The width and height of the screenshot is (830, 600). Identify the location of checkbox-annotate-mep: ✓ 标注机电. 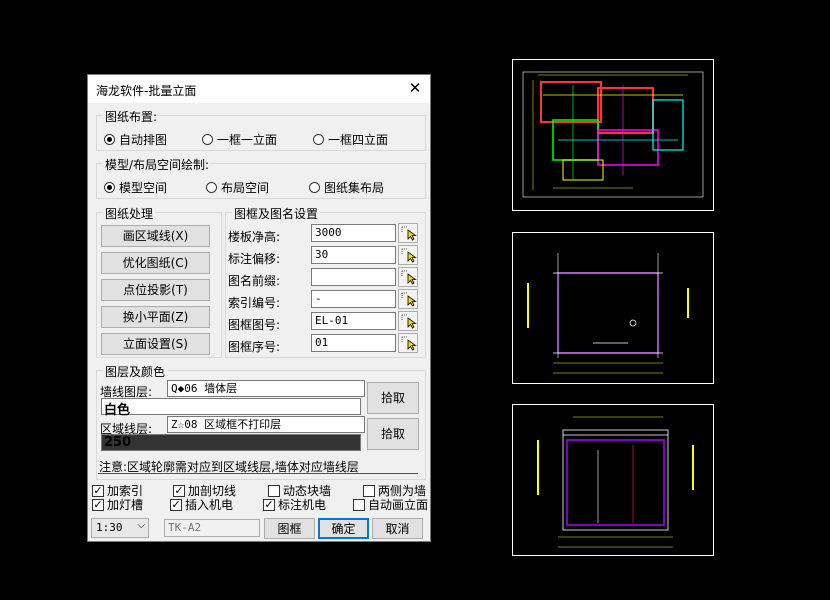
(294, 504).